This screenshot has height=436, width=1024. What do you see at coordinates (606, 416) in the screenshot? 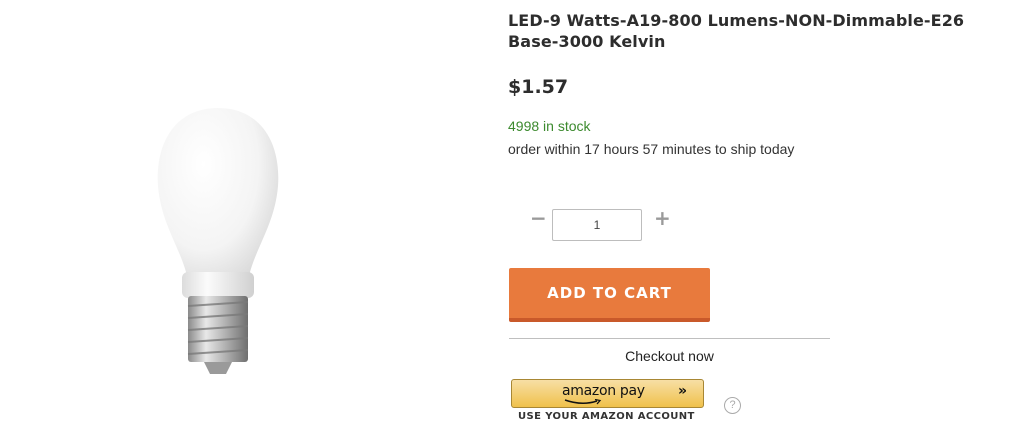
I see `amazon-pay-caption: USE YOUR AMAZON ACCOUNT` at bounding box center [606, 416].